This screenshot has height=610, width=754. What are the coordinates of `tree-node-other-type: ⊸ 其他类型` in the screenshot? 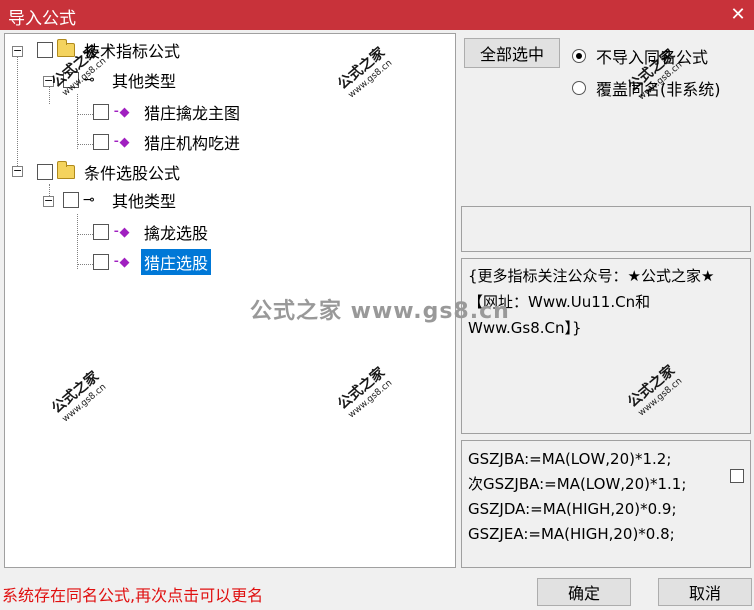 It's located at (121, 200).